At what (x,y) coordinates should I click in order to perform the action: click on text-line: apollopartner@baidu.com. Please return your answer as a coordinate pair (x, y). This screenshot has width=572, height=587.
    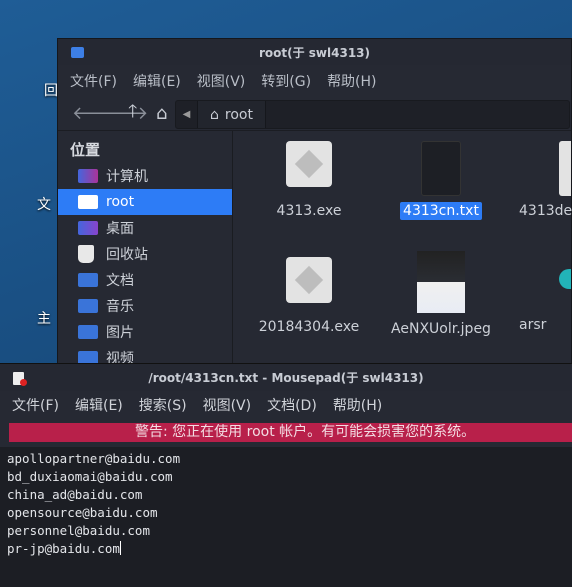
    Looking at the image, I should click on (94, 458).